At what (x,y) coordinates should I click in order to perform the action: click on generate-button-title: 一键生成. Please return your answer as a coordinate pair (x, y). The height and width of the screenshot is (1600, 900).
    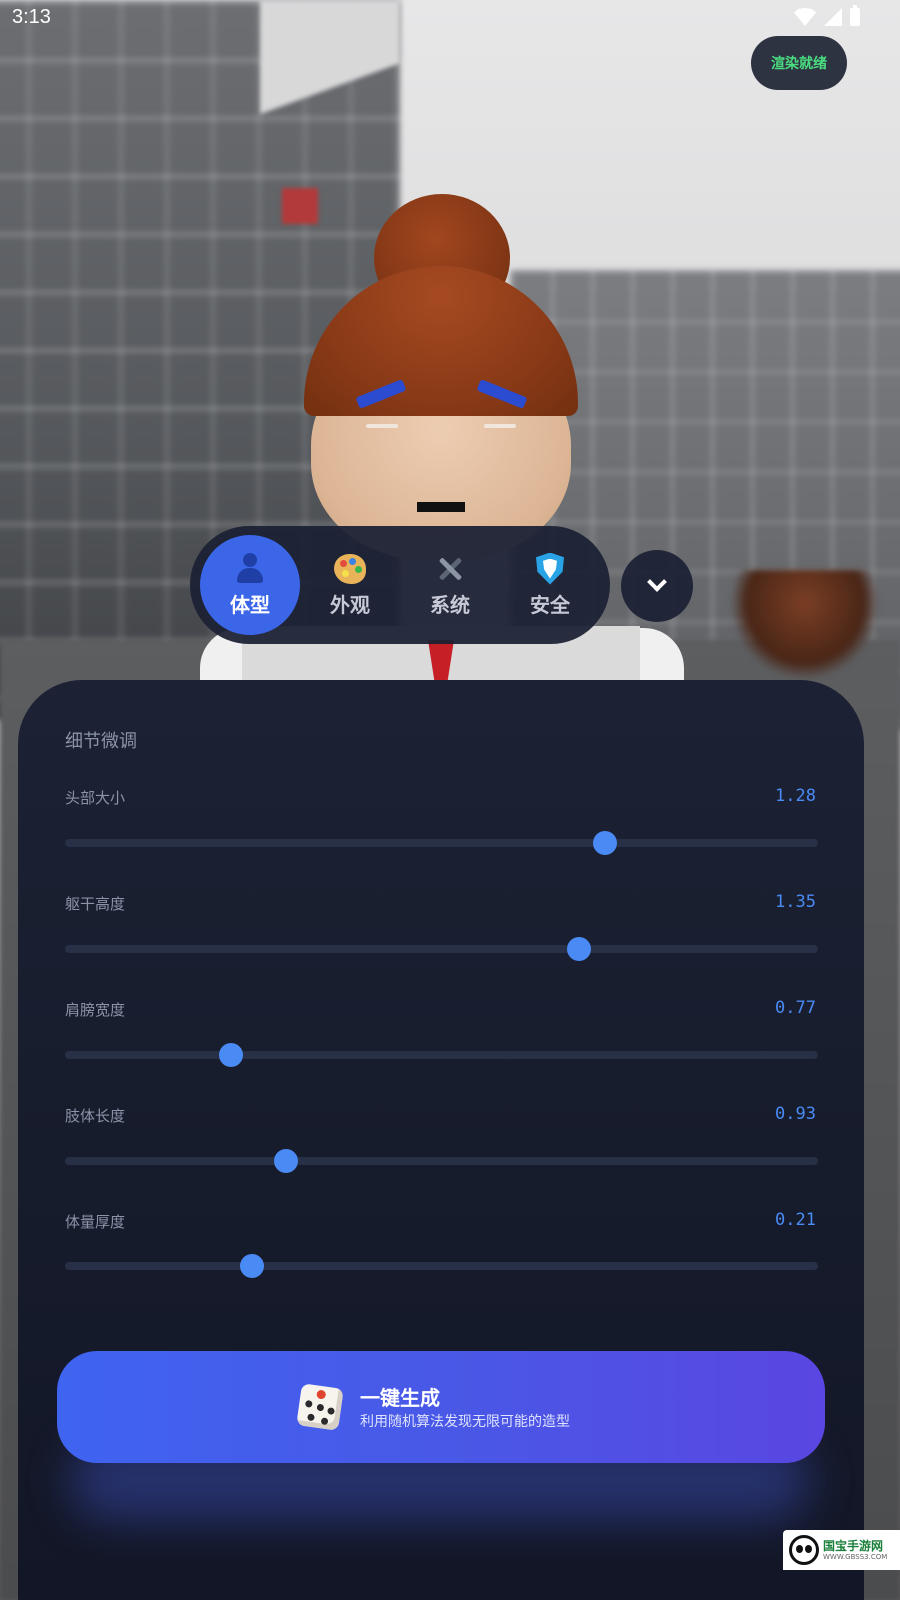
    Looking at the image, I should click on (400, 1398).